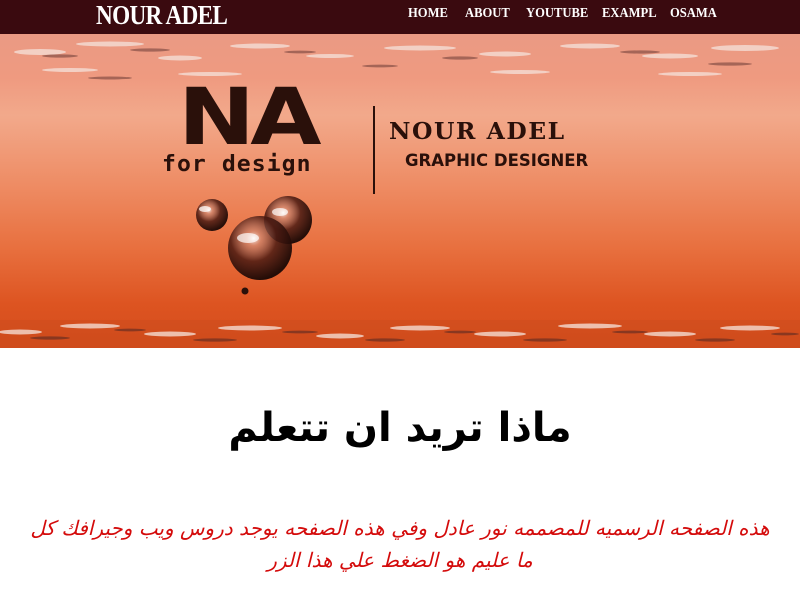 This screenshot has width=800, height=600. Describe the element at coordinates (497, 160) in the screenshot. I see `designer-role: GRAPHIC DESIGNER` at that location.